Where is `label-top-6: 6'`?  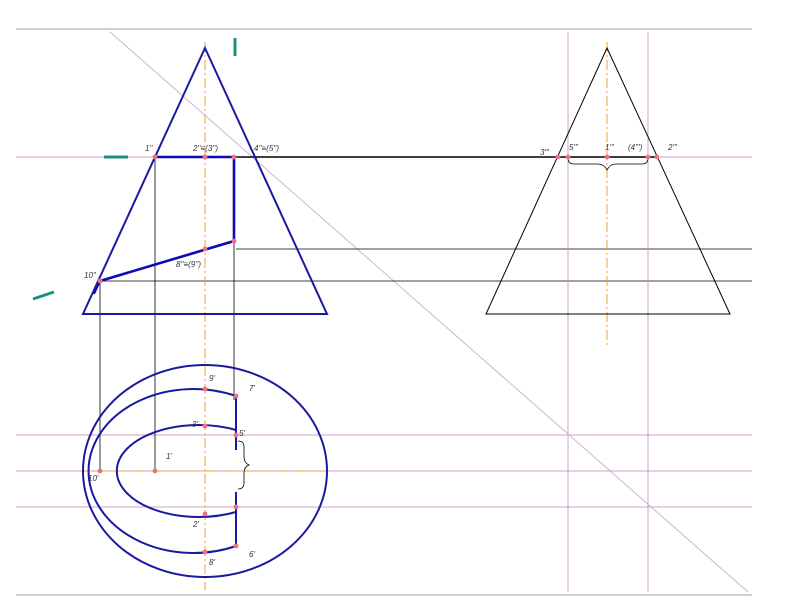
label-top-6: 6' is located at coordinates (252, 554).